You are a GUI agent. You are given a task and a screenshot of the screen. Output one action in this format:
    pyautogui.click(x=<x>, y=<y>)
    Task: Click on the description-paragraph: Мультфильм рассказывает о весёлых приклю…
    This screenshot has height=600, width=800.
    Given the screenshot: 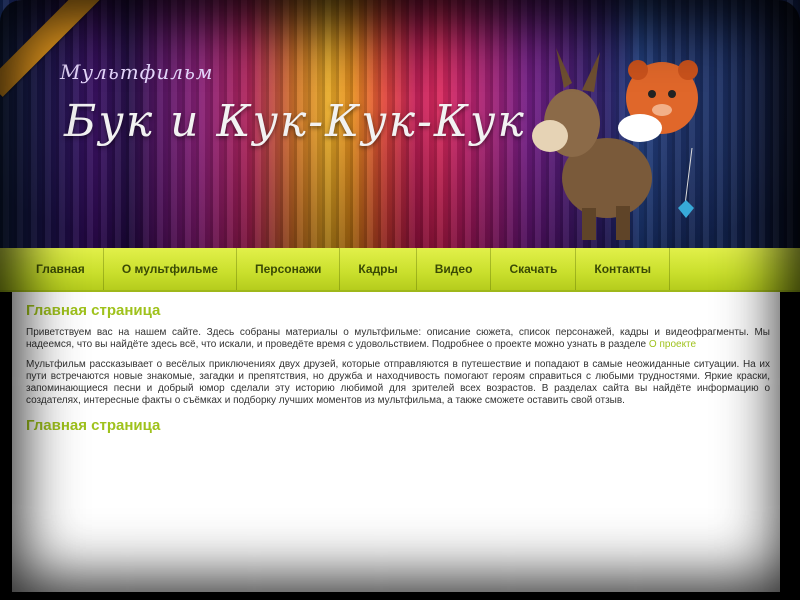 What is the action you would take?
    pyautogui.click(x=398, y=382)
    